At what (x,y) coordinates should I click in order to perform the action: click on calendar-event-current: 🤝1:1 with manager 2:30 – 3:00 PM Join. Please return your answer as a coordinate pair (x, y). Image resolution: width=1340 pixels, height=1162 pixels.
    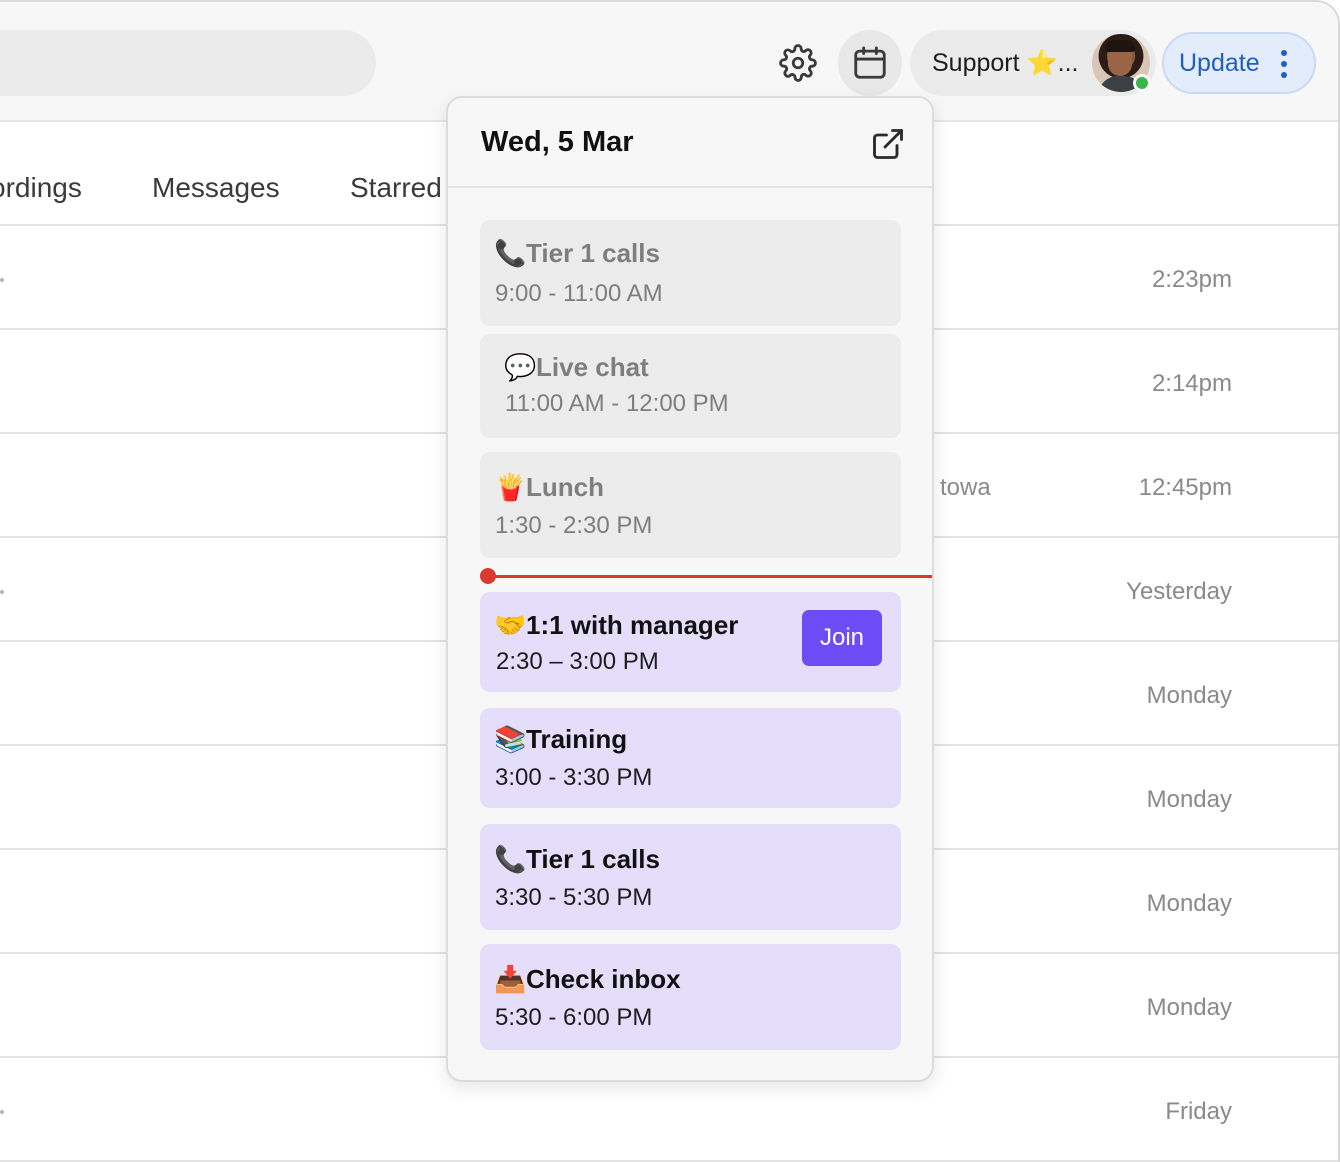
    Looking at the image, I should click on (690, 642).